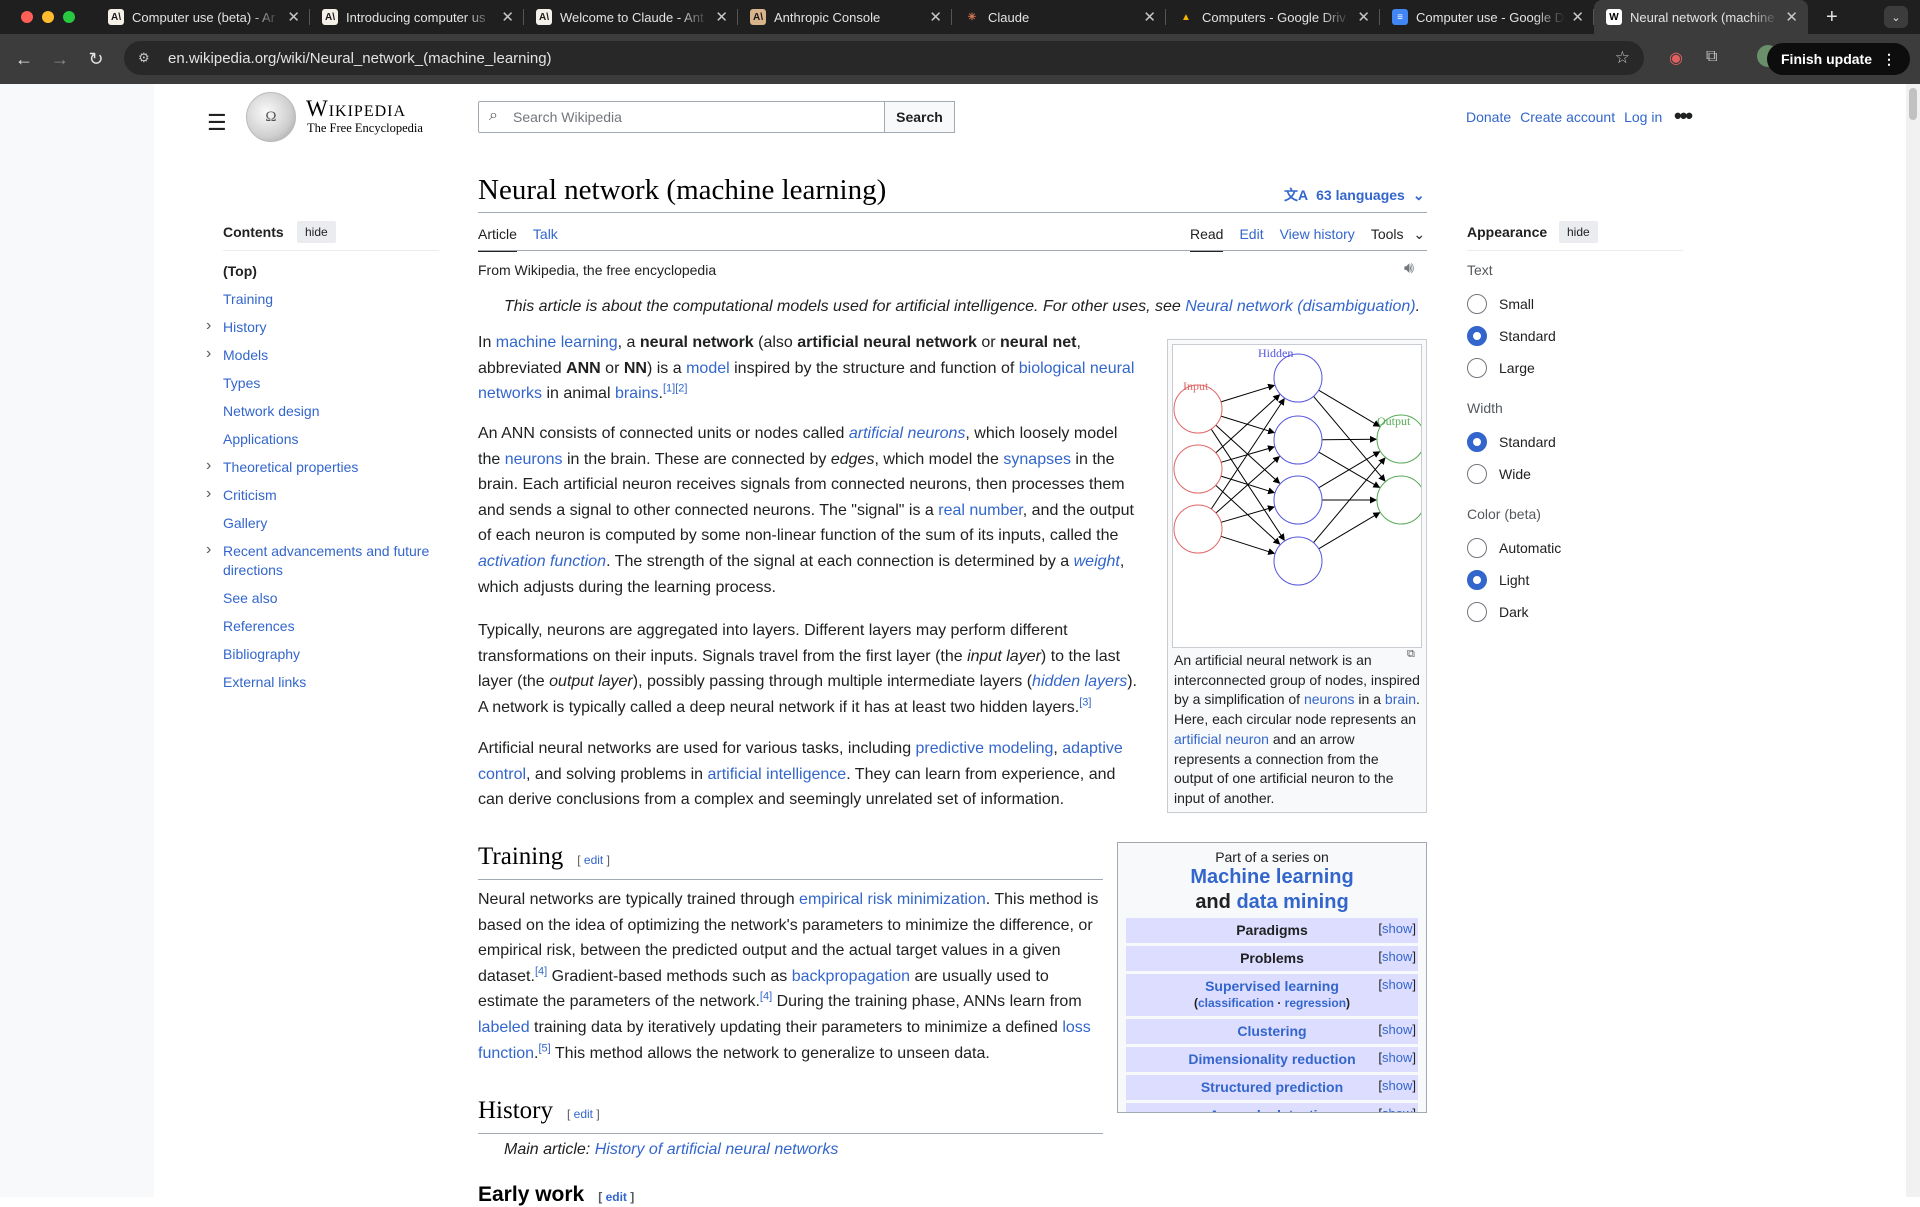  I want to click on toc-item: › Models, so click(319, 355).